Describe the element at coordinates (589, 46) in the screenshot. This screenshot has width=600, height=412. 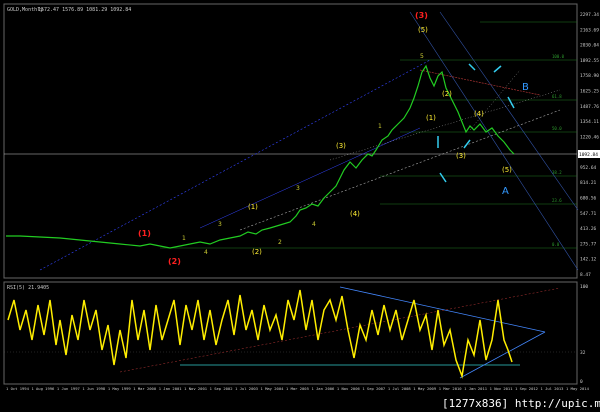
I see `price-axis-label: 2030.04` at that location.